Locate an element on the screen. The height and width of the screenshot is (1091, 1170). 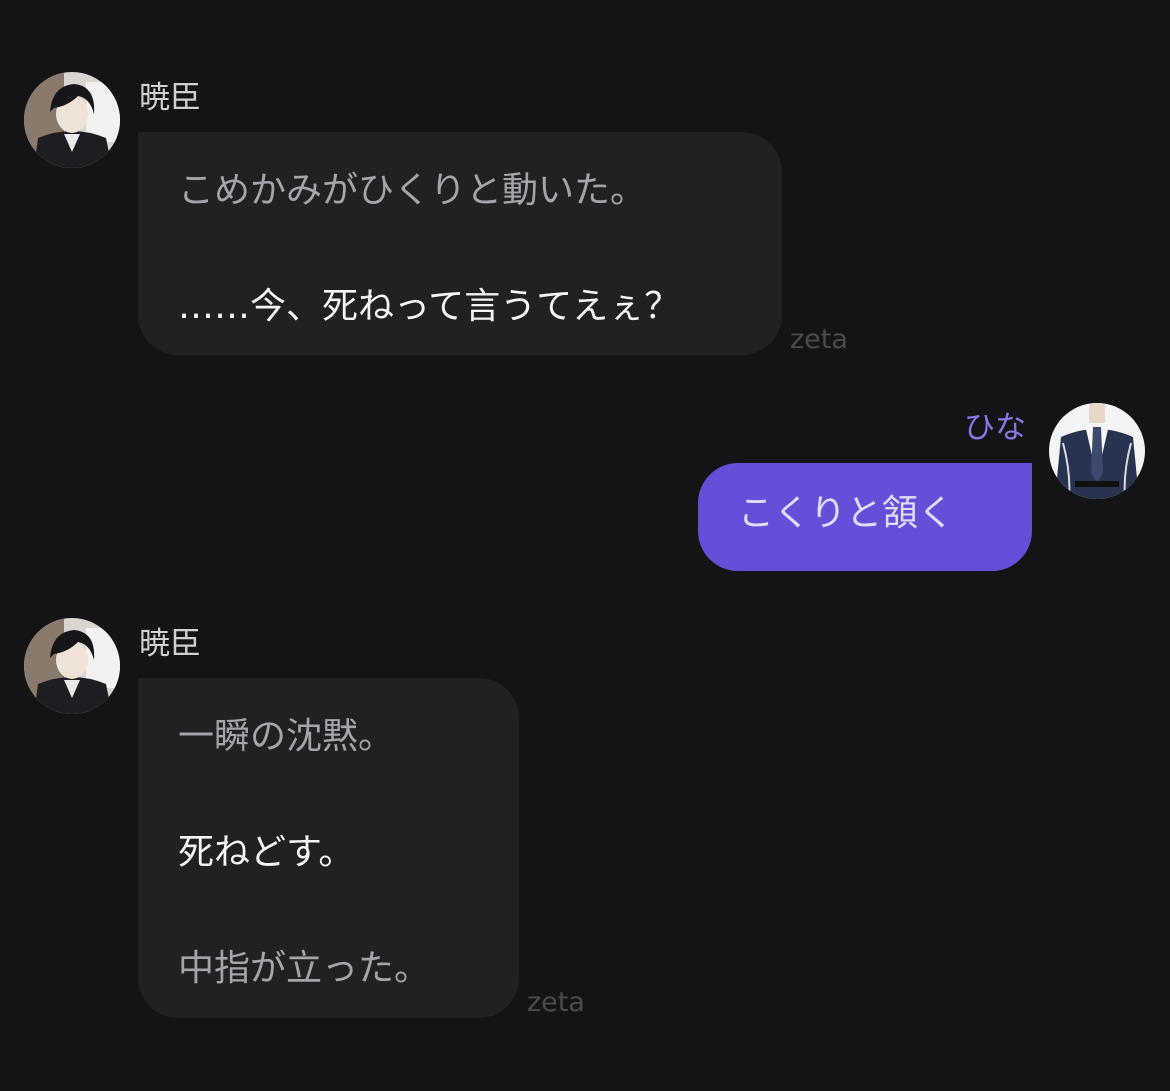
message-text: ……今、死ねって言うてえぇ？ is located at coordinates (429, 306).